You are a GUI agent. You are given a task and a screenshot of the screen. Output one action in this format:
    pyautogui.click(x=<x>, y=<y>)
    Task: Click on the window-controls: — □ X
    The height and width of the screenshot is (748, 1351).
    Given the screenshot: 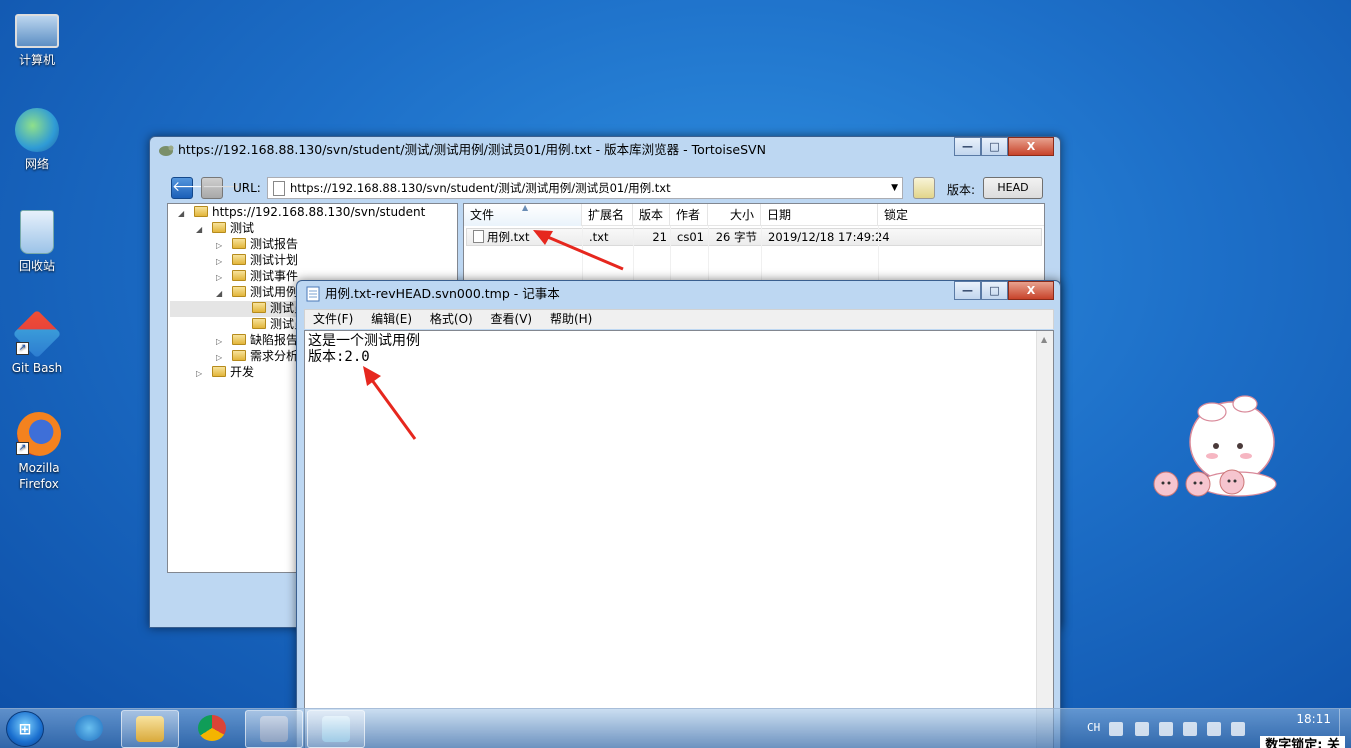 What is the action you would take?
    pyautogui.click(x=1004, y=290)
    